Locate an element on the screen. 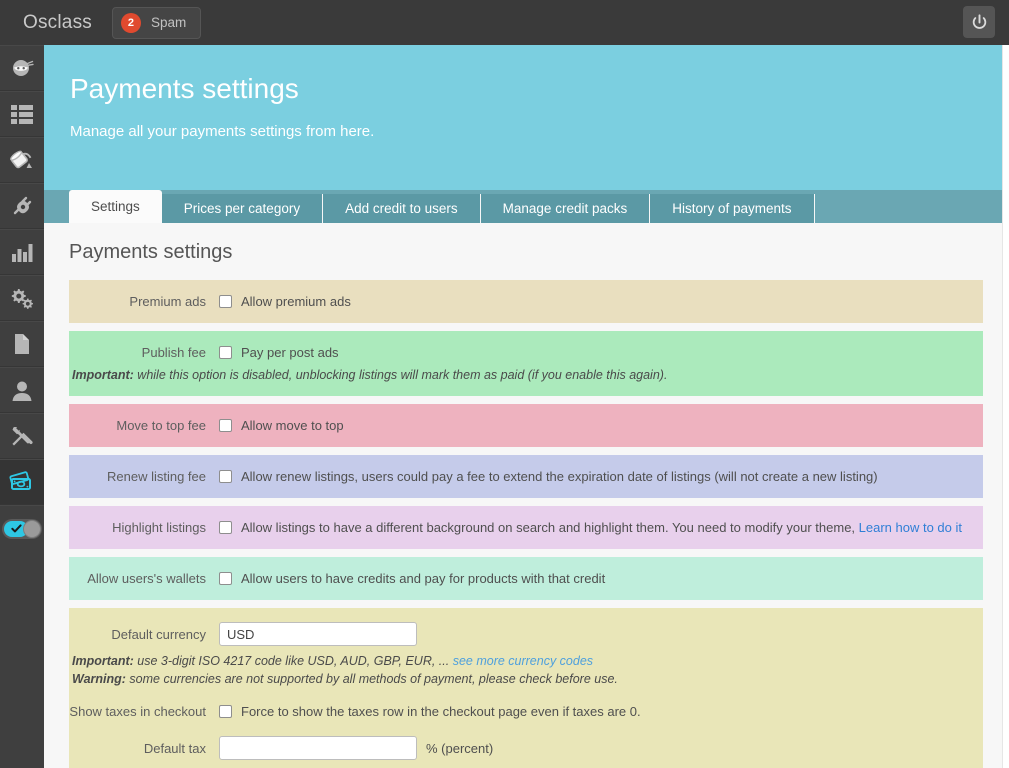 This screenshot has height=768, width=1009. default-currency-input is located at coordinates (318, 634).